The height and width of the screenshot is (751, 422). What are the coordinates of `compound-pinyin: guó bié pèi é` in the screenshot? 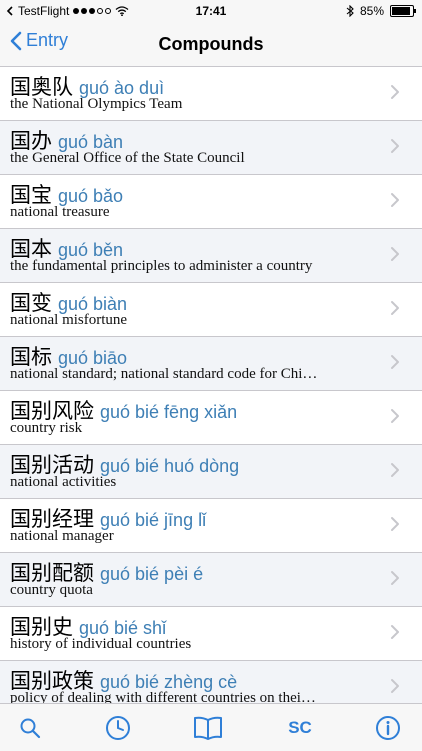 It's located at (152, 574).